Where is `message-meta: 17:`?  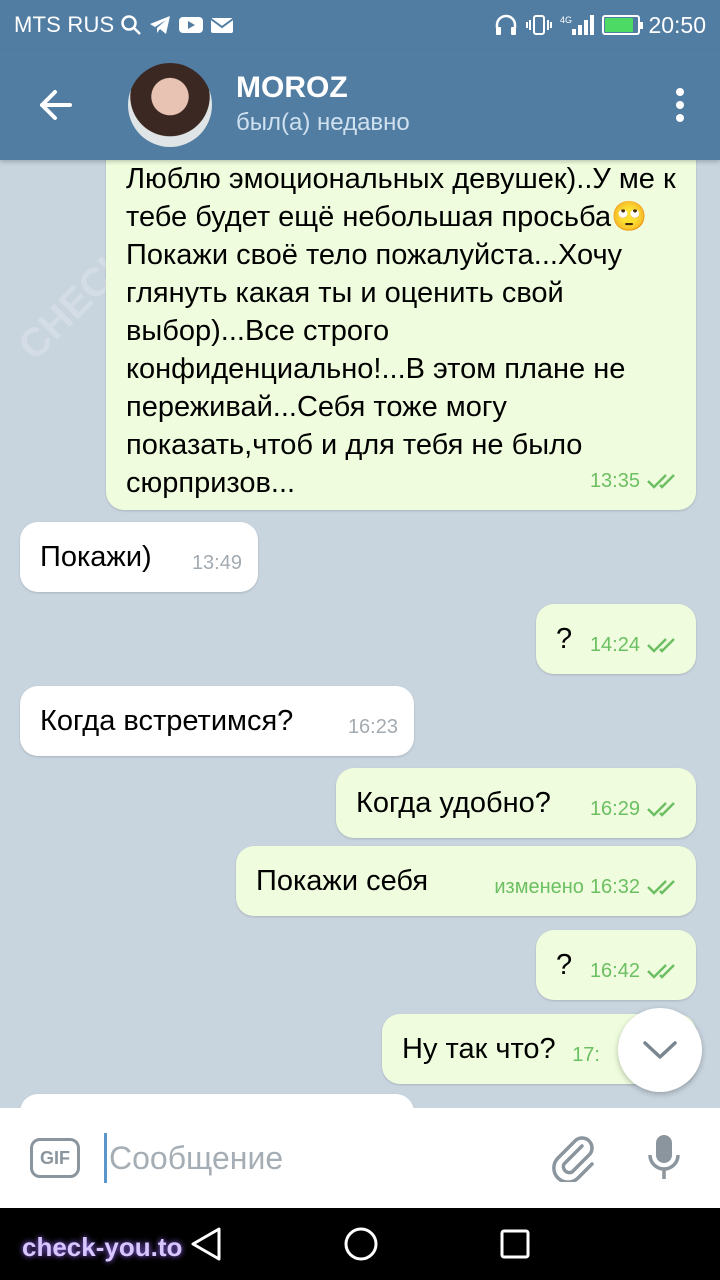 message-meta: 17: is located at coordinates (586, 1055).